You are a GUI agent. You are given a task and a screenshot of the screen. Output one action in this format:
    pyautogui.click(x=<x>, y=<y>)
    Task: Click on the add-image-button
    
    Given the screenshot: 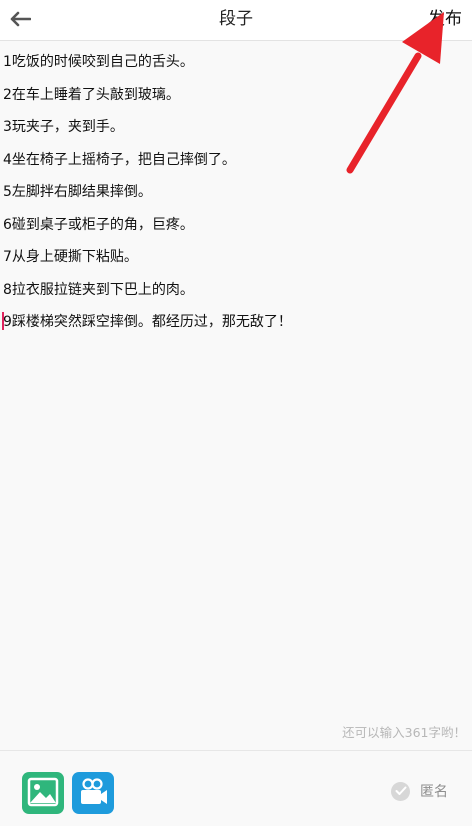 What is the action you would take?
    pyautogui.click(x=43, y=793)
    